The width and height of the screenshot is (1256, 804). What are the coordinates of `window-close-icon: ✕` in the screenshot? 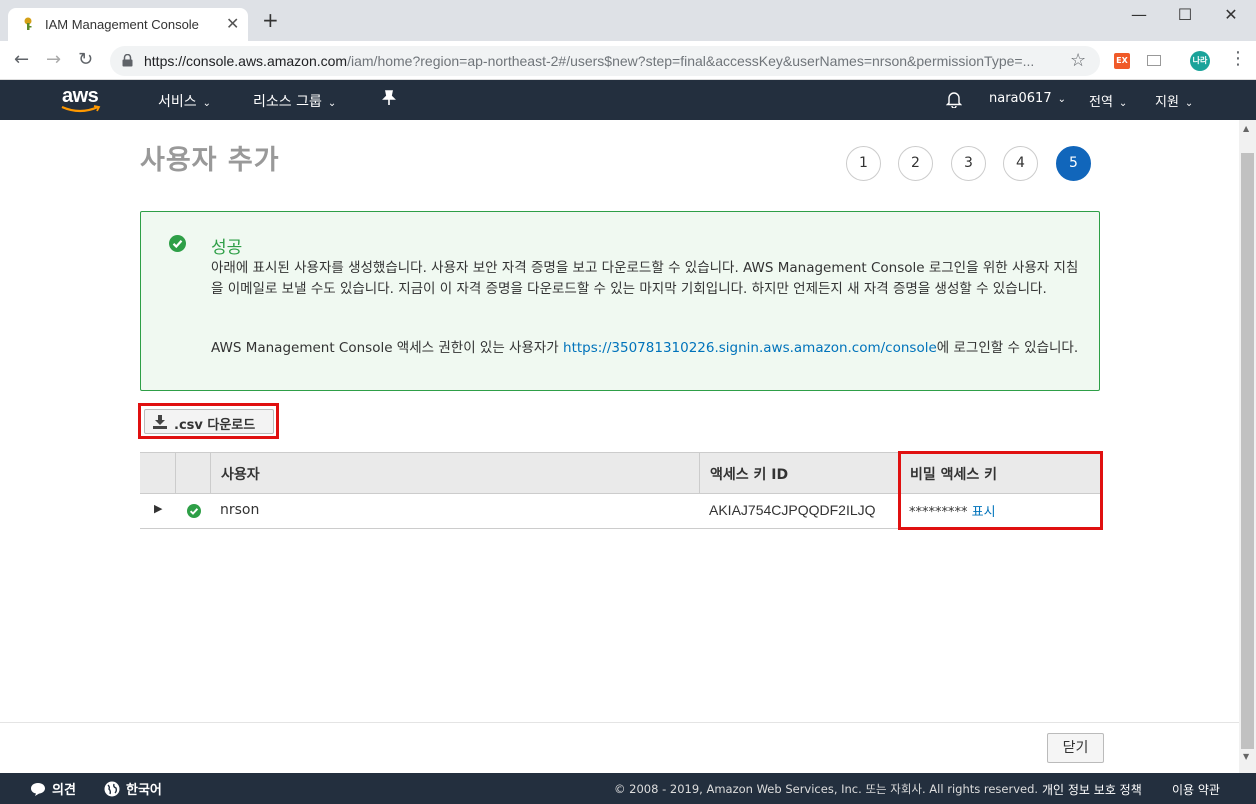 It's located at (1231, 14).